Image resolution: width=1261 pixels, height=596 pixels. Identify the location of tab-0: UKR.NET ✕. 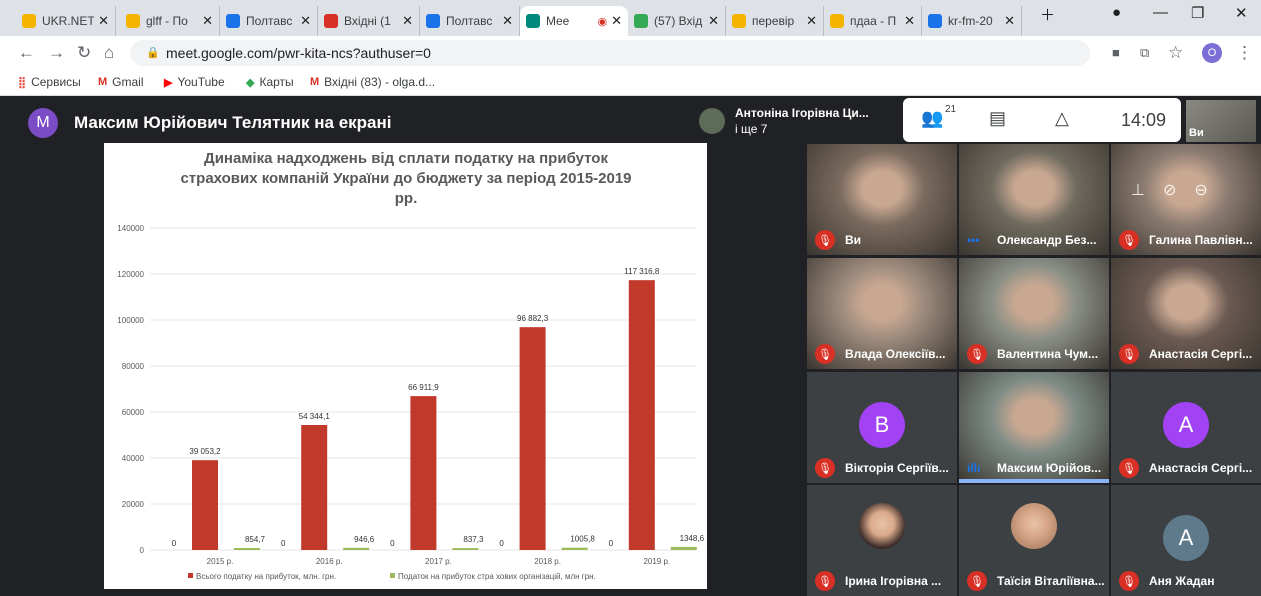
(66, 21).